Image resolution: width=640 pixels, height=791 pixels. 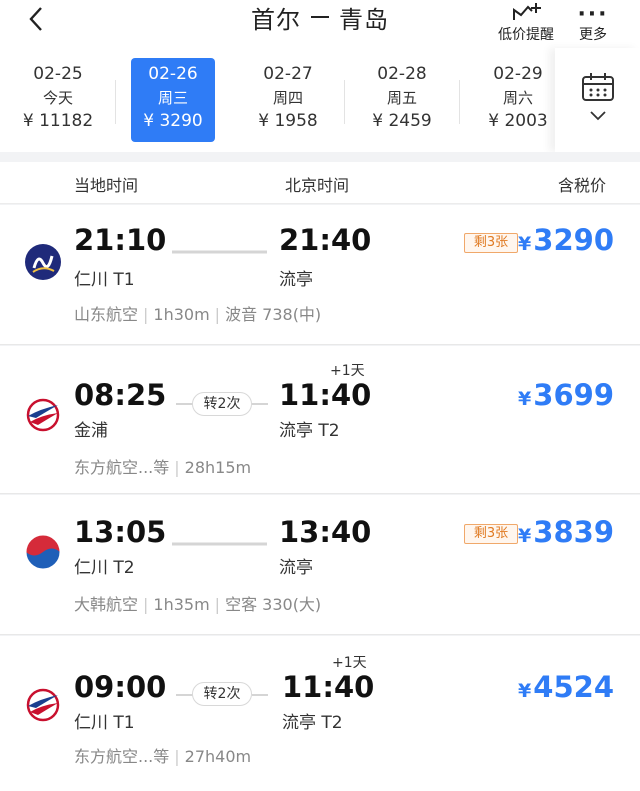 What do you see at coordinates (325, 240) in the screenshot?
I see `arrival-time: 21:40` at bounding box center [325, 240].